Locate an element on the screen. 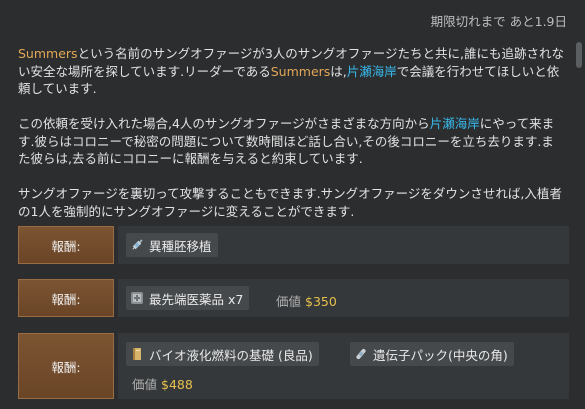 This screenshot has height=409, width=585. reward-item-chip: 遺伝子パック(中央の角) is located at coordinates (432, 354).